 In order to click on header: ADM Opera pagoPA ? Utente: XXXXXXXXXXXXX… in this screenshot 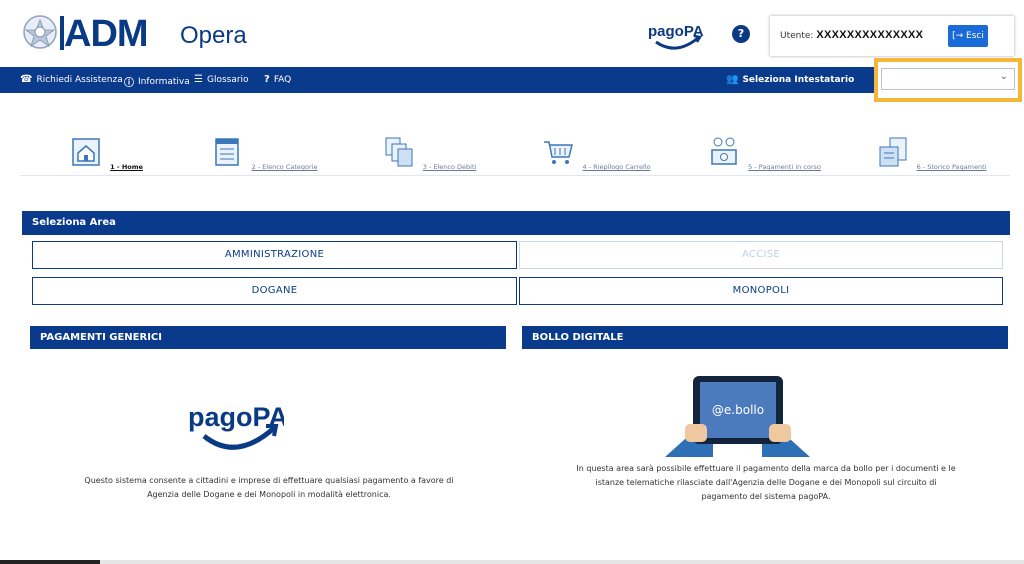, I will do `click(512, 33)`.